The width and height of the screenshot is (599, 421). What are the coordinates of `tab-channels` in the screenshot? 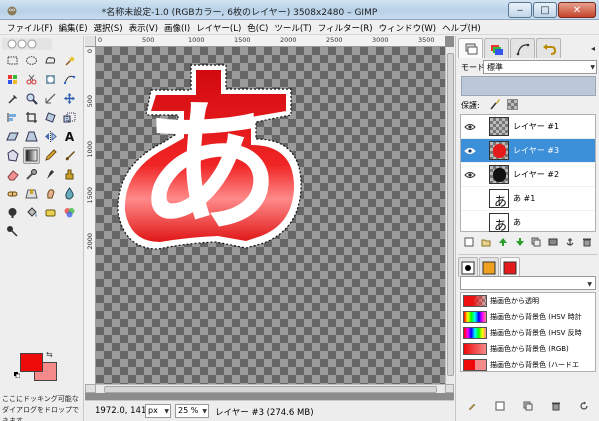 It's located at (496, 48).